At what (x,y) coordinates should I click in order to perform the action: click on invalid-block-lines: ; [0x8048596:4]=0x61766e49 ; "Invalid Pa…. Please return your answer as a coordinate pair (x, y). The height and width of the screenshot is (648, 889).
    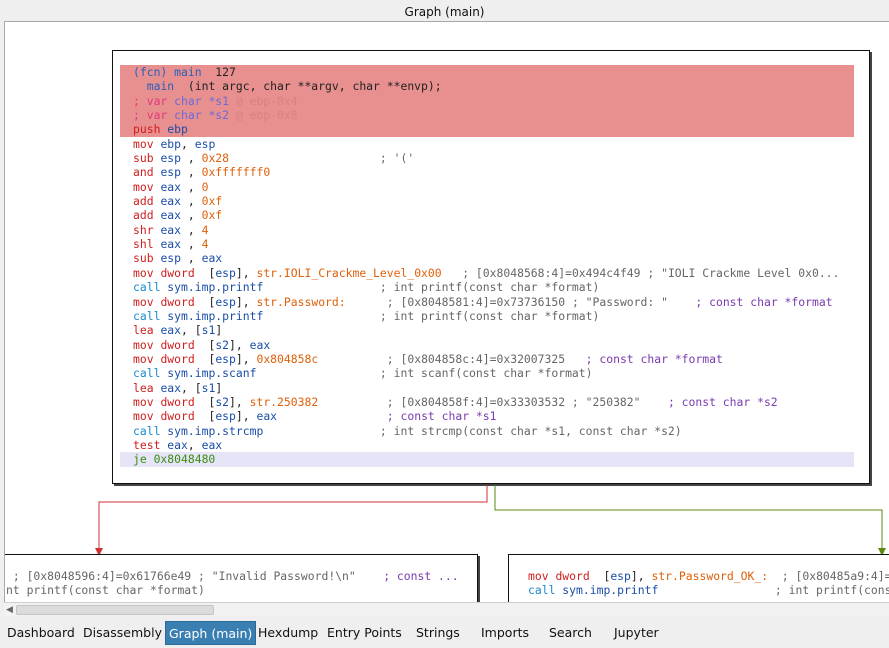
    Looking at the image, I should click on (232, 583).